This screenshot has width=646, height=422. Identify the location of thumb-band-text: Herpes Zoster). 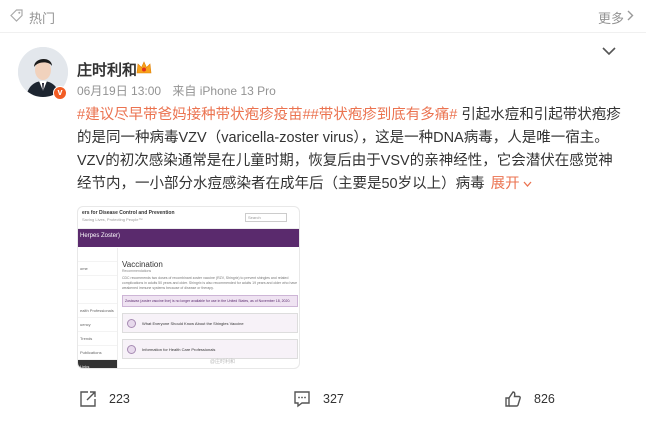
(100, 236).